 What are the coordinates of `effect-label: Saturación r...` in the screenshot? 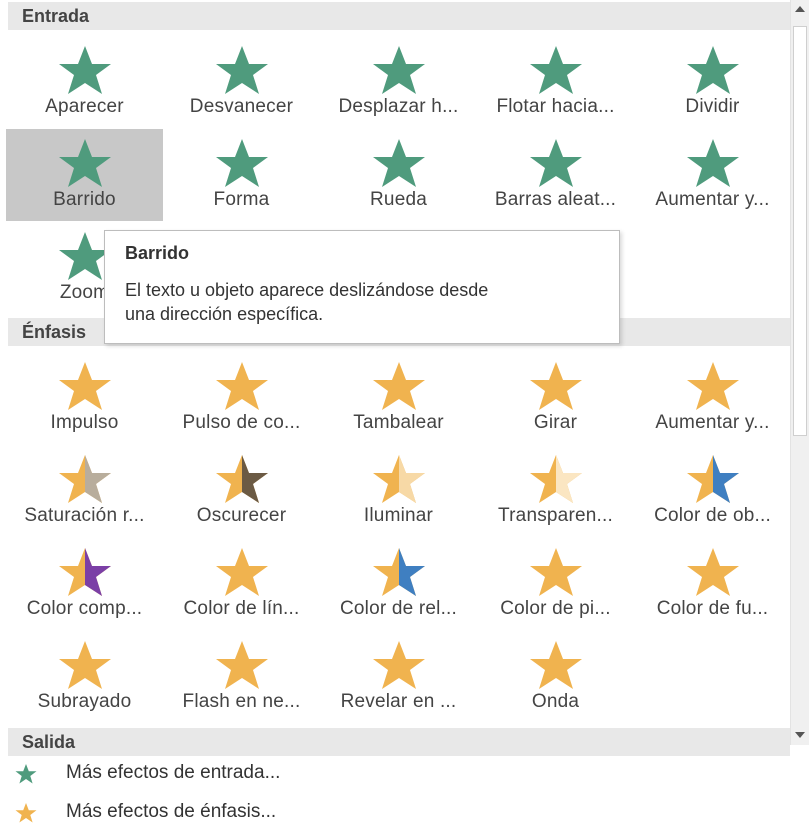 It's located at (84, 515).